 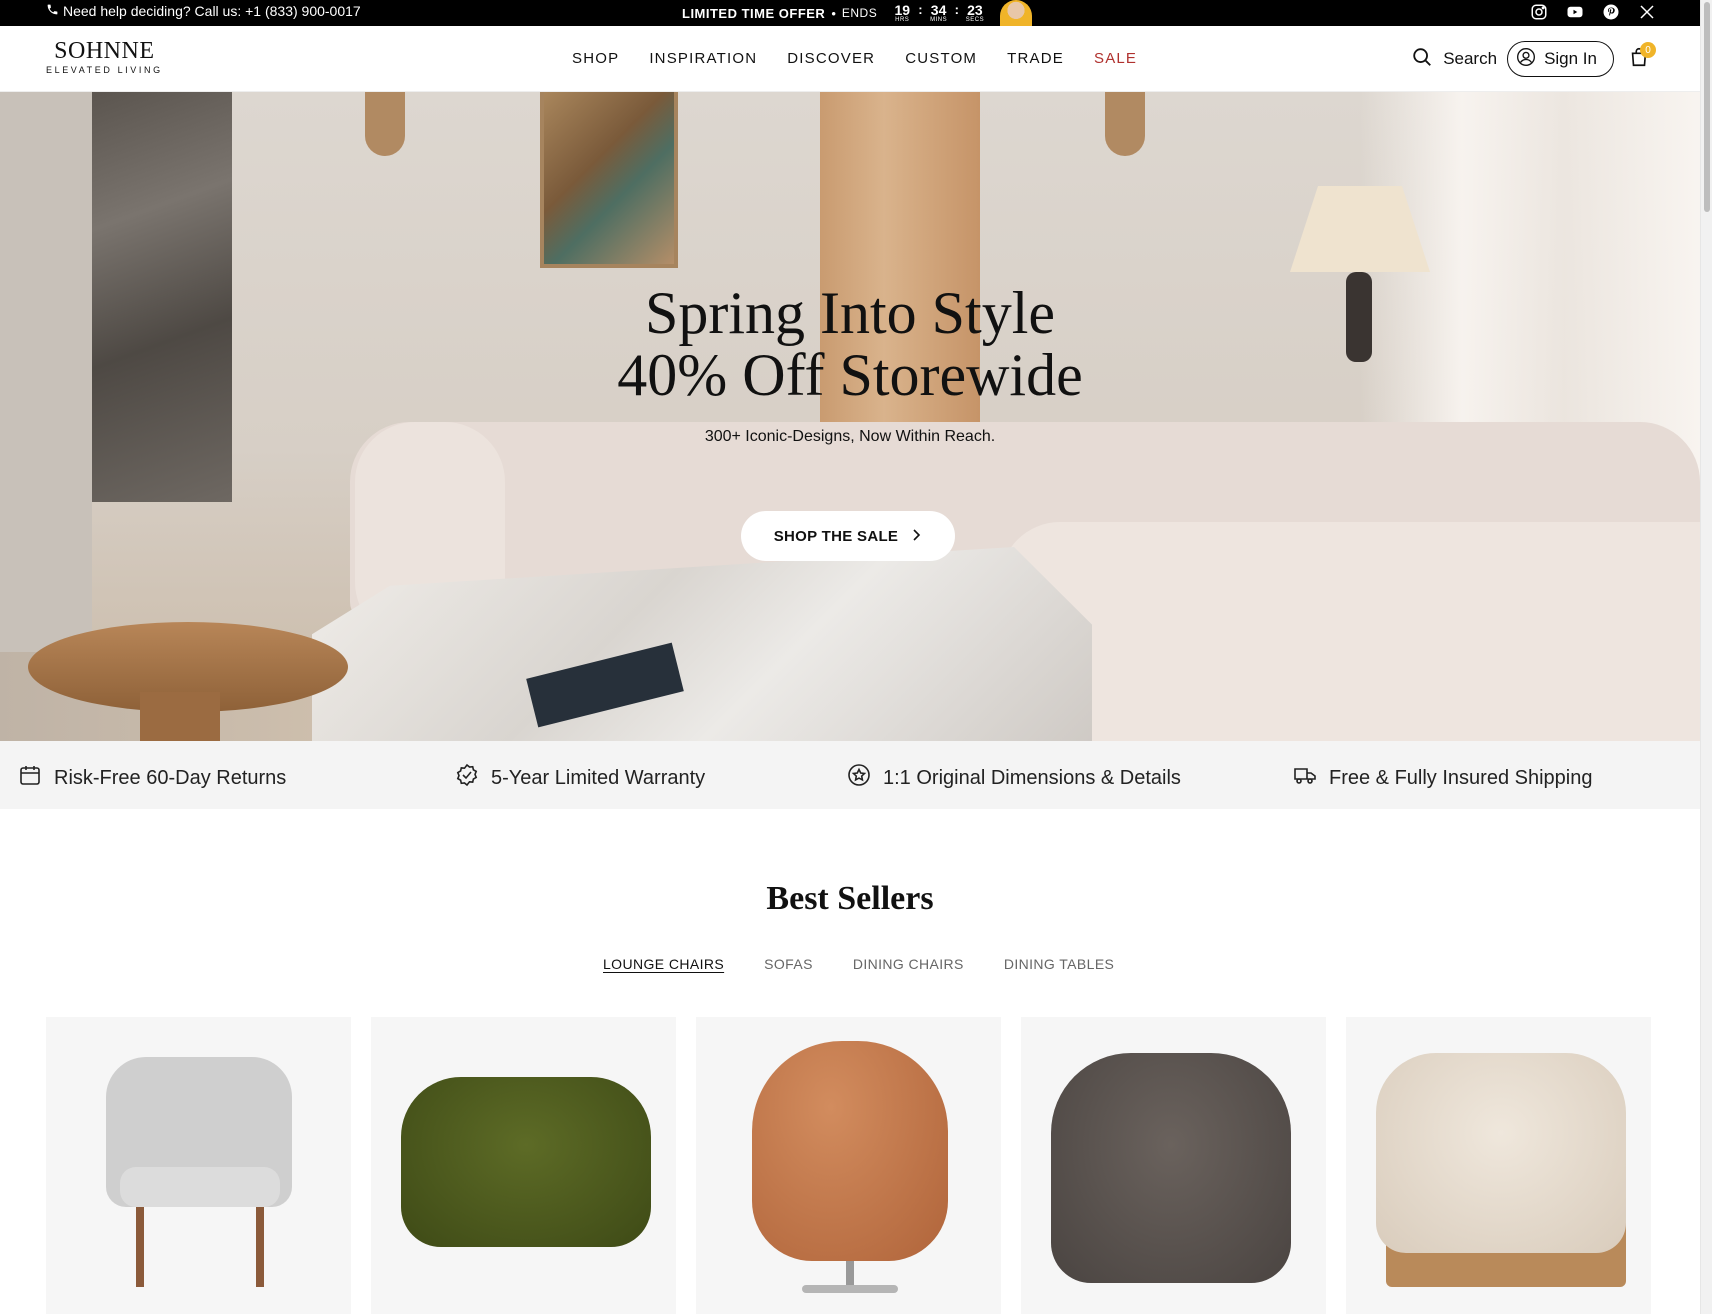 What do you see at coordinates (1707, 107) in the screenshot?
I see `scrollbar-thumb` at bounding box center [1707, 107].